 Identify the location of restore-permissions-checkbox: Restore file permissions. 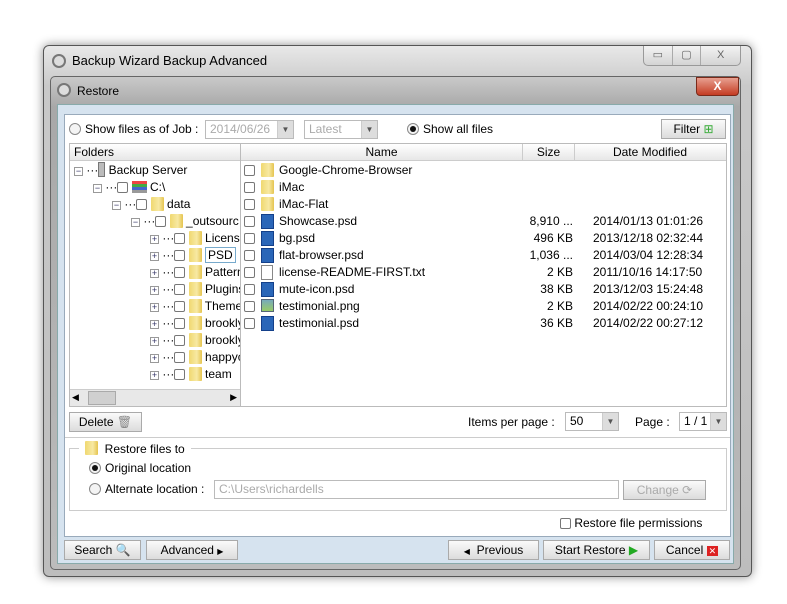
(631, 523).